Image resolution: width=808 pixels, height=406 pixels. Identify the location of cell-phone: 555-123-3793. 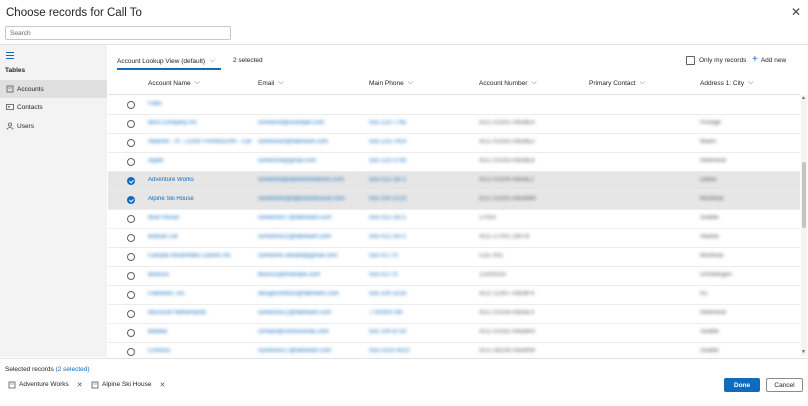
(387, 161).